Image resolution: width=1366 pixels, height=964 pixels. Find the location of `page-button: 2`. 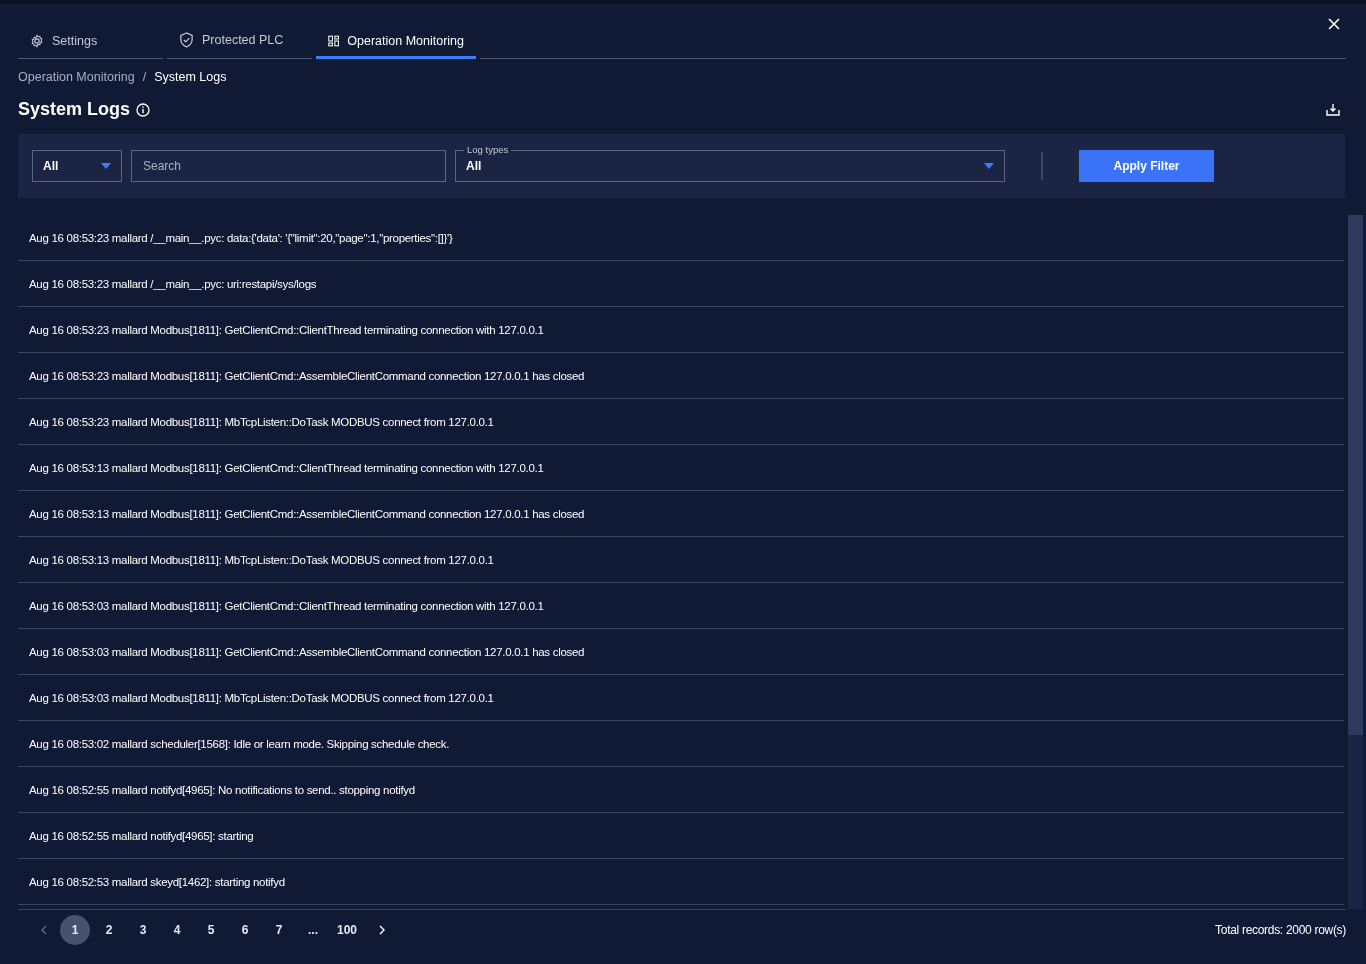

page-button: 2 is located at coordinates (109, 930).